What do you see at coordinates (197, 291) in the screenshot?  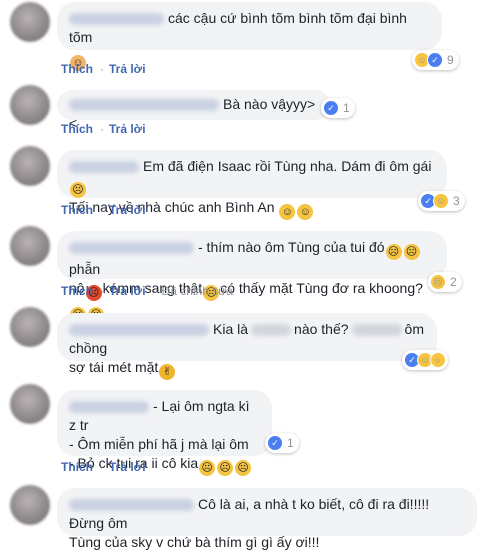 I see `edited-label: Đã chỉnh sửa` at bounding box center [197, 291].